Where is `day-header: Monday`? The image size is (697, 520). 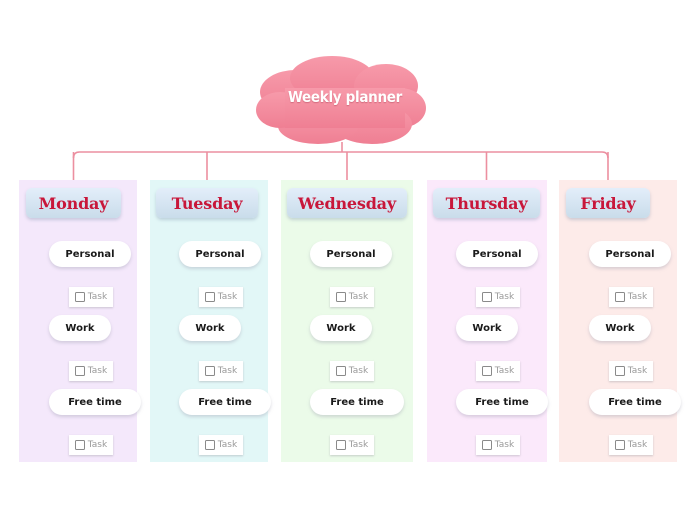 day-header: Monday is located at coordinates (73, 203).